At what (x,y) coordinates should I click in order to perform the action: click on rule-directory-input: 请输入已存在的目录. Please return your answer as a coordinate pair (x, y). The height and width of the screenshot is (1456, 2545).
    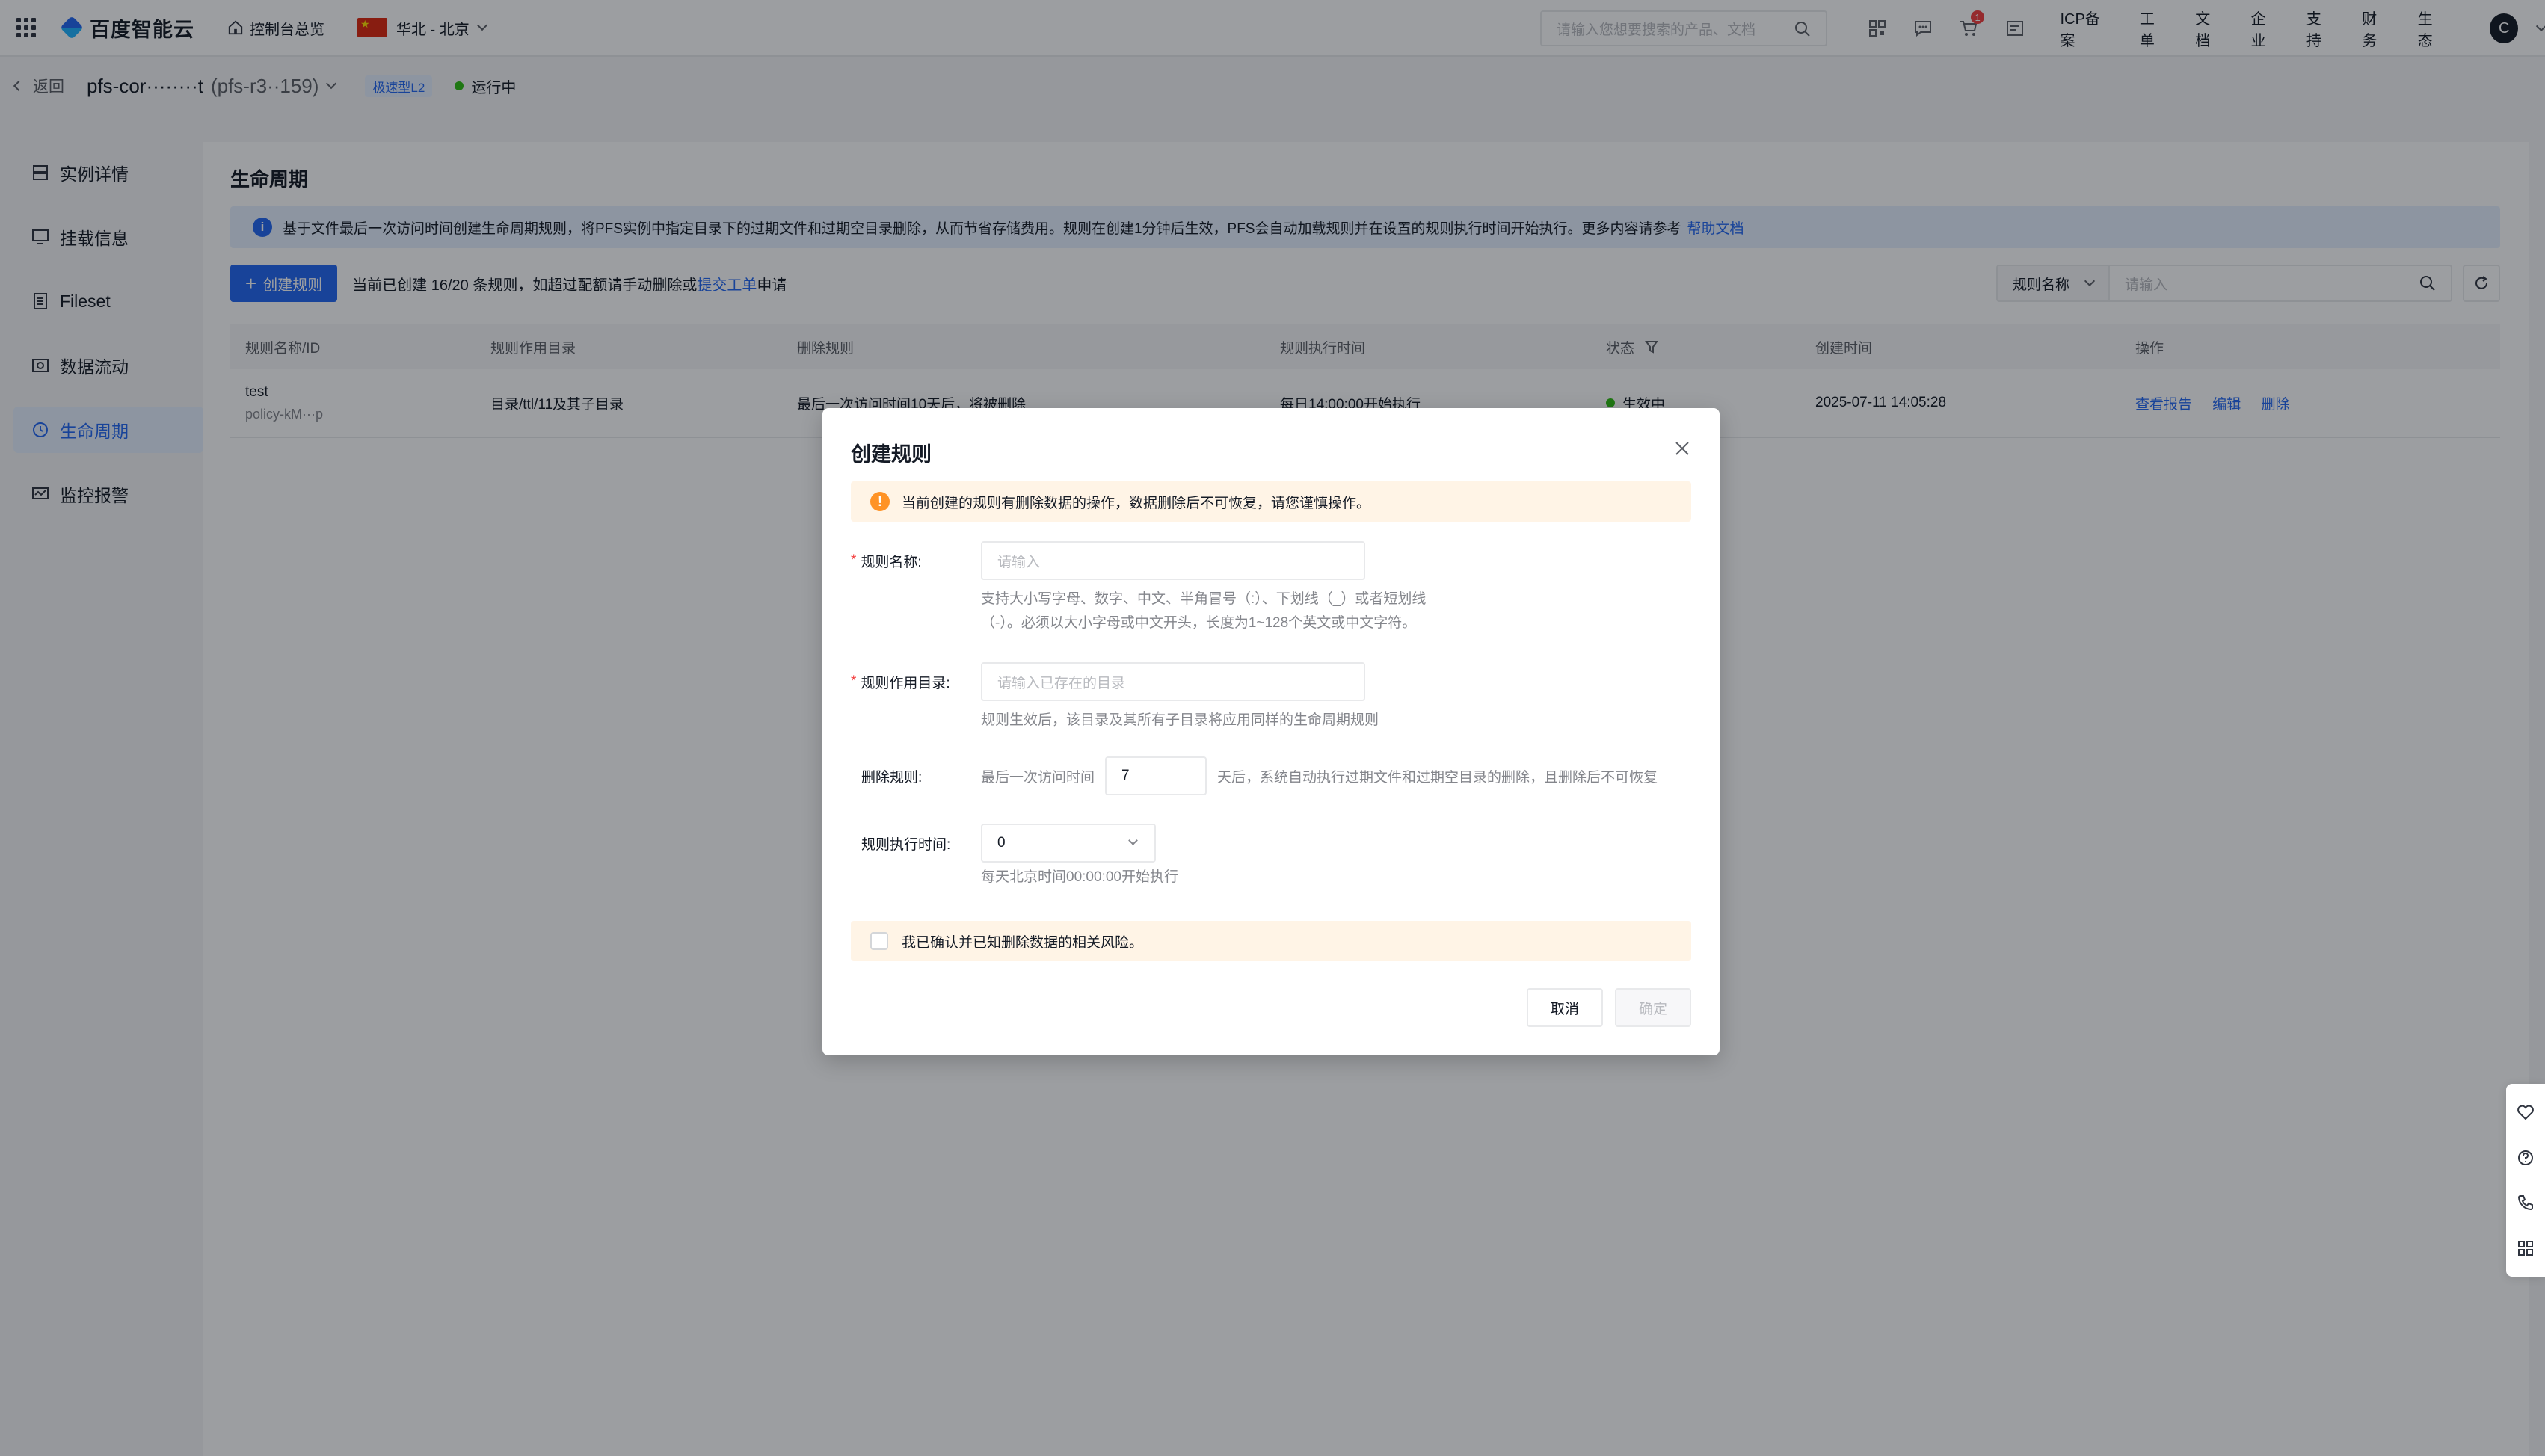
    Looking at the image, I should click on (1173, 681).